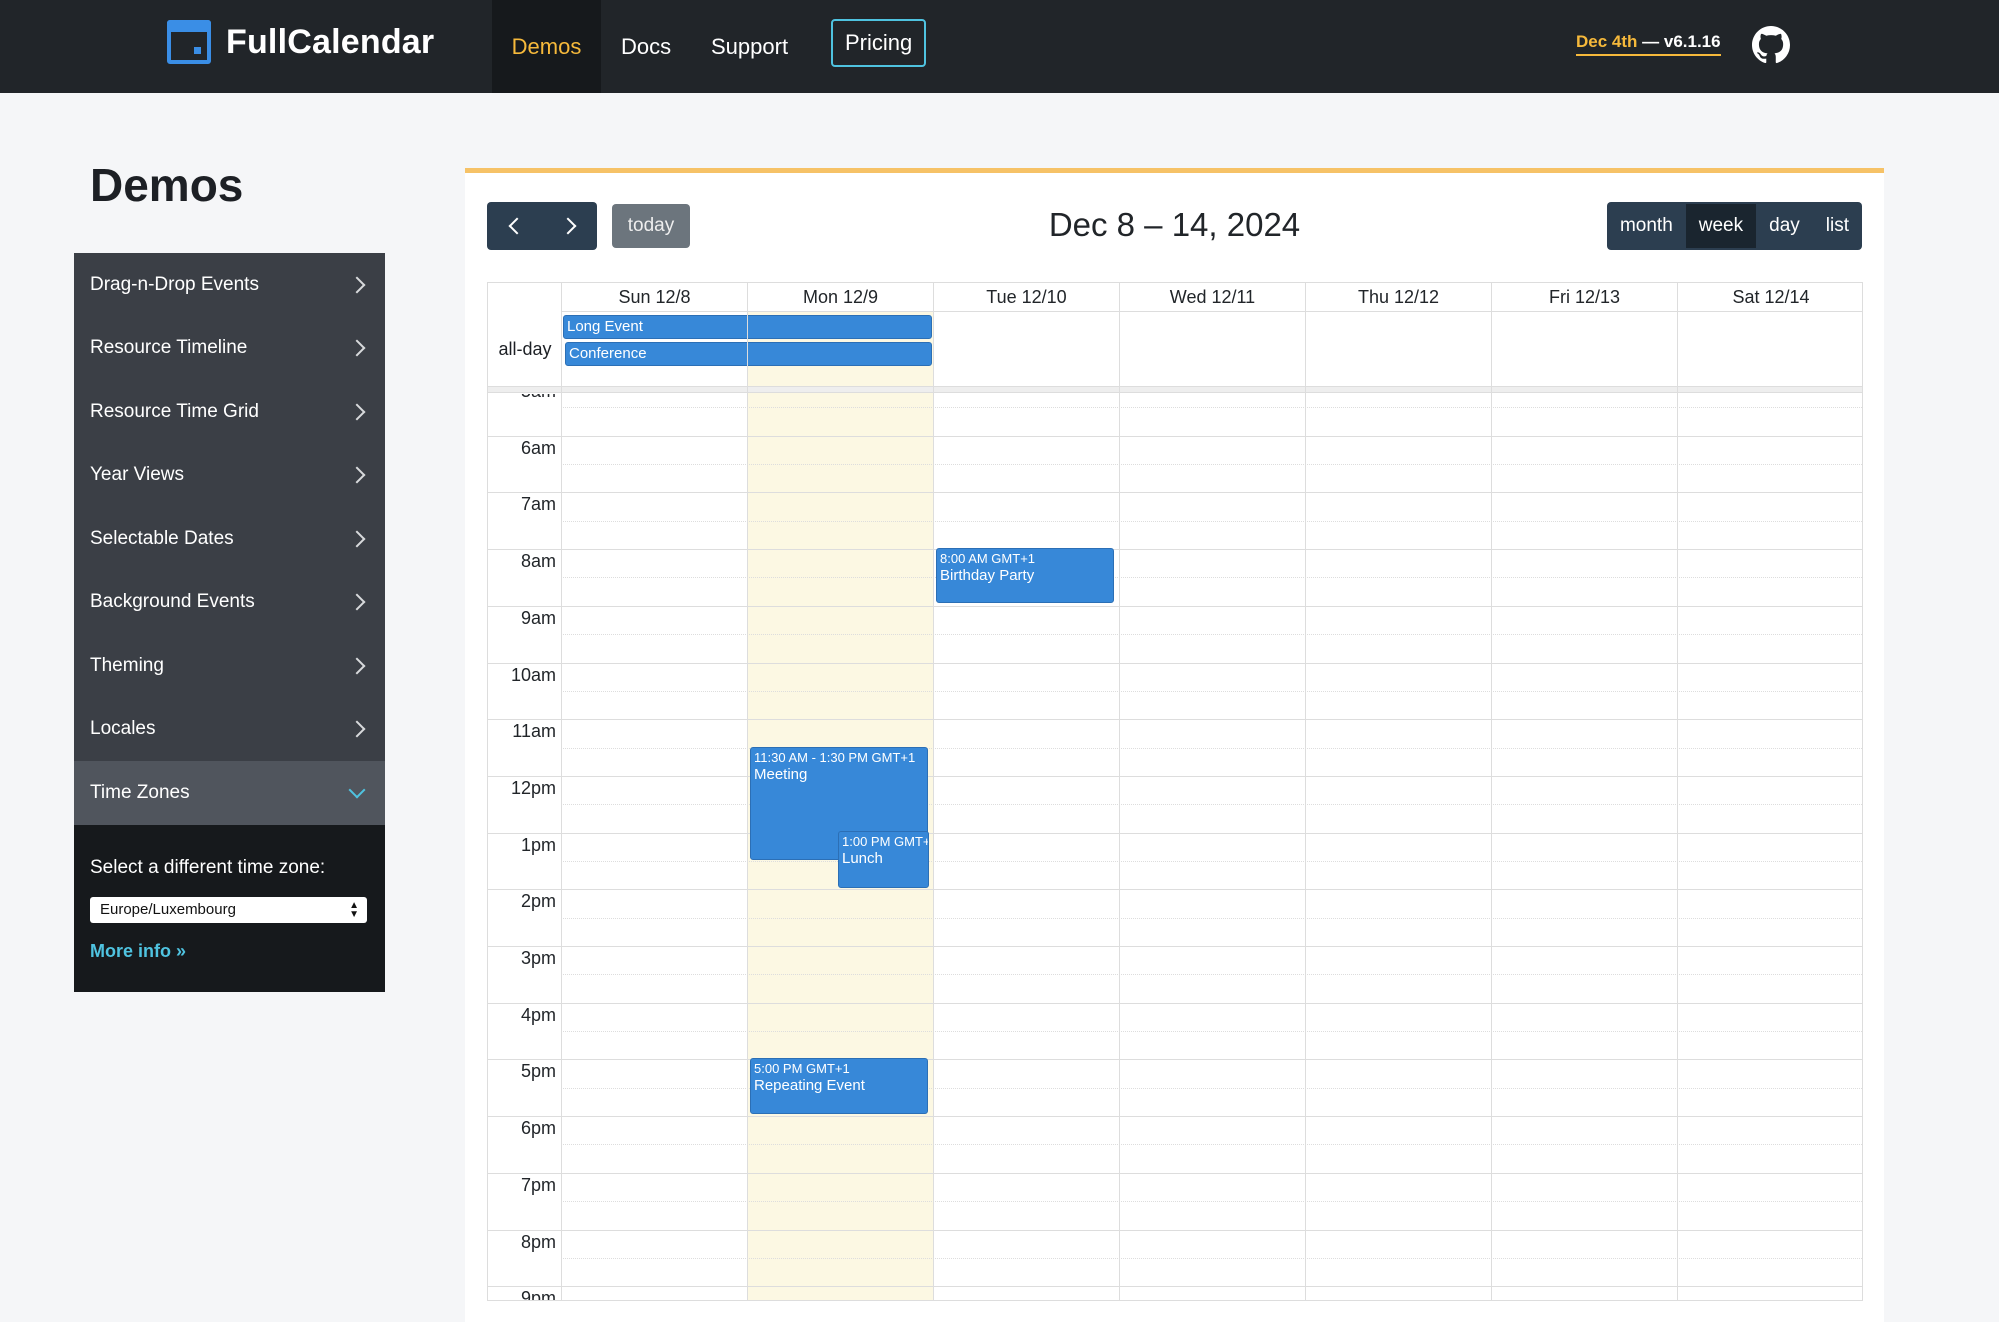 Image resolution: width=1999 pixels, height=1322 pixels. I want to click on all-day-divider, so click(1175, 390).